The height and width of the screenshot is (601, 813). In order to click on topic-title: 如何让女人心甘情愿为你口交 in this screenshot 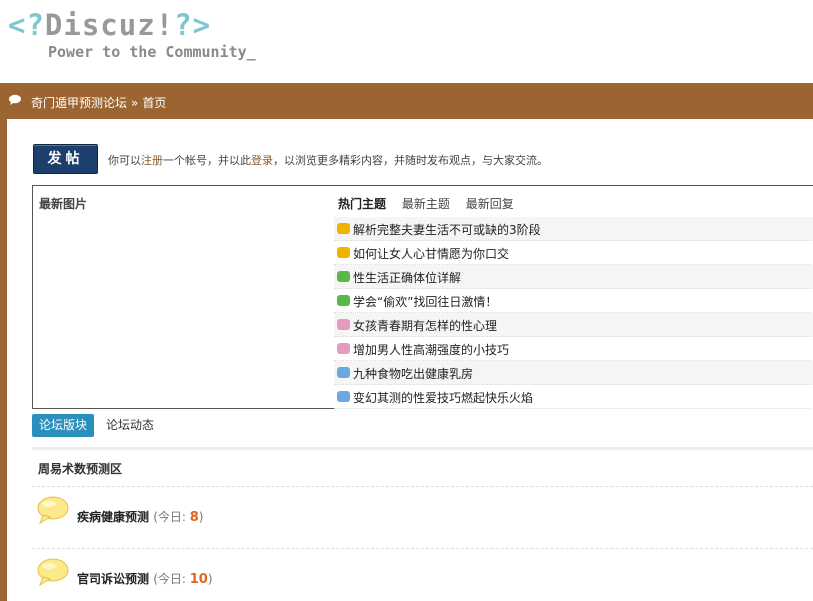, I will do `click(431, 253)`.